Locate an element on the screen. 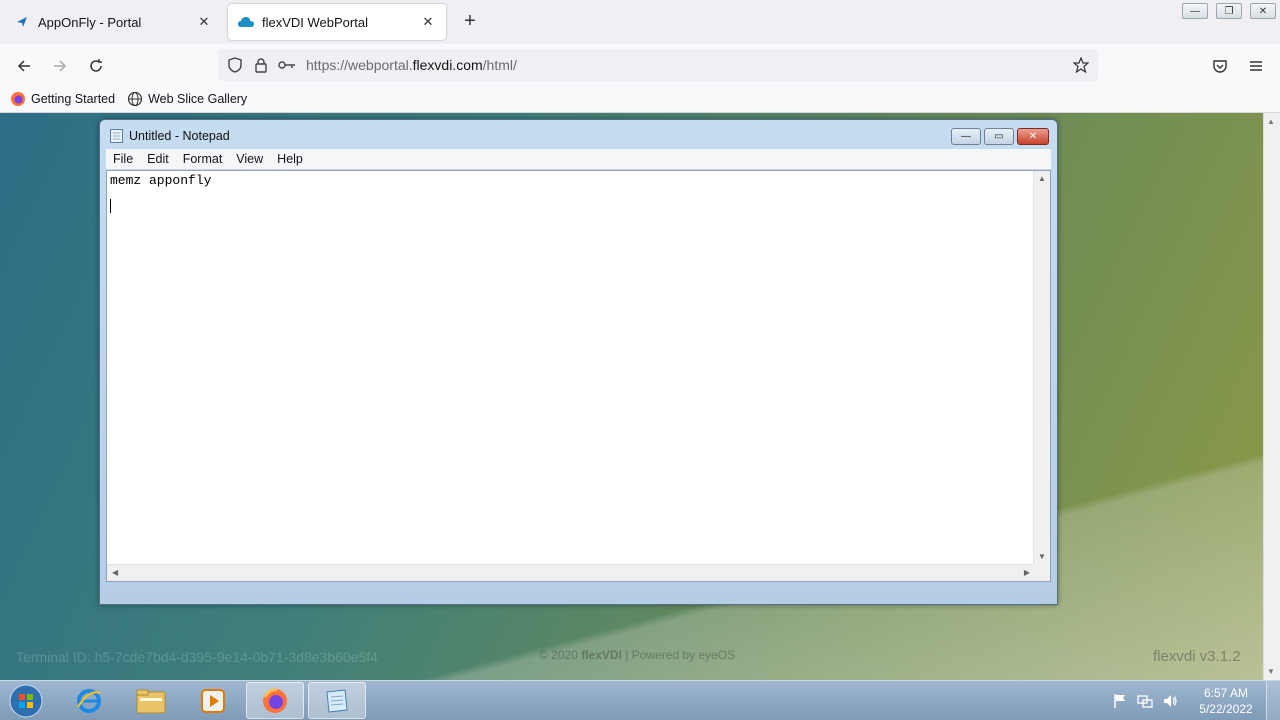 The width and height of the screenshot is (1280, 720). pocket-button is located at coordinates (1220, 66).